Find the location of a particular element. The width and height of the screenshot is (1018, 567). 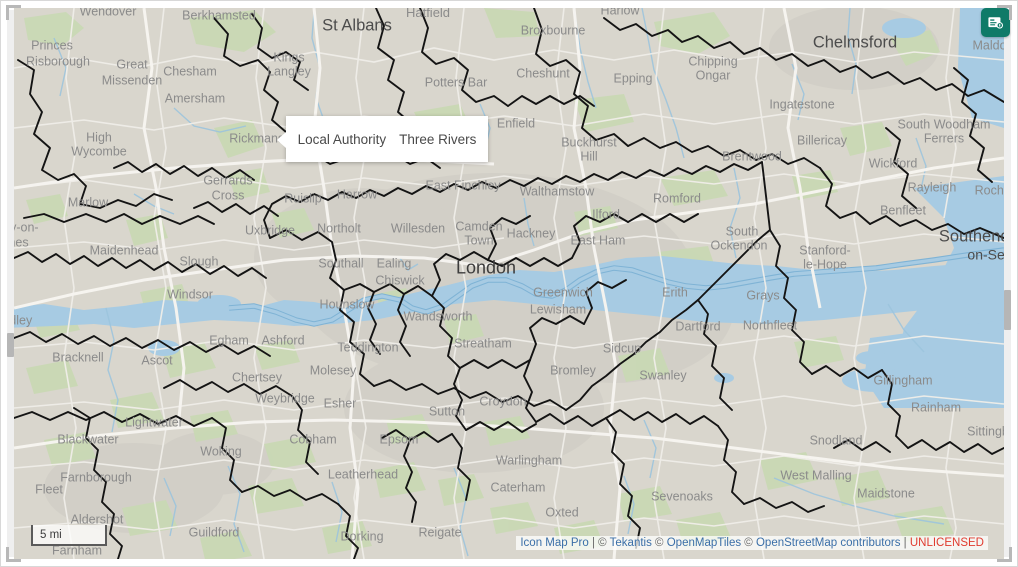

attribution-sep-1: | is located at coordinates (593, 543).